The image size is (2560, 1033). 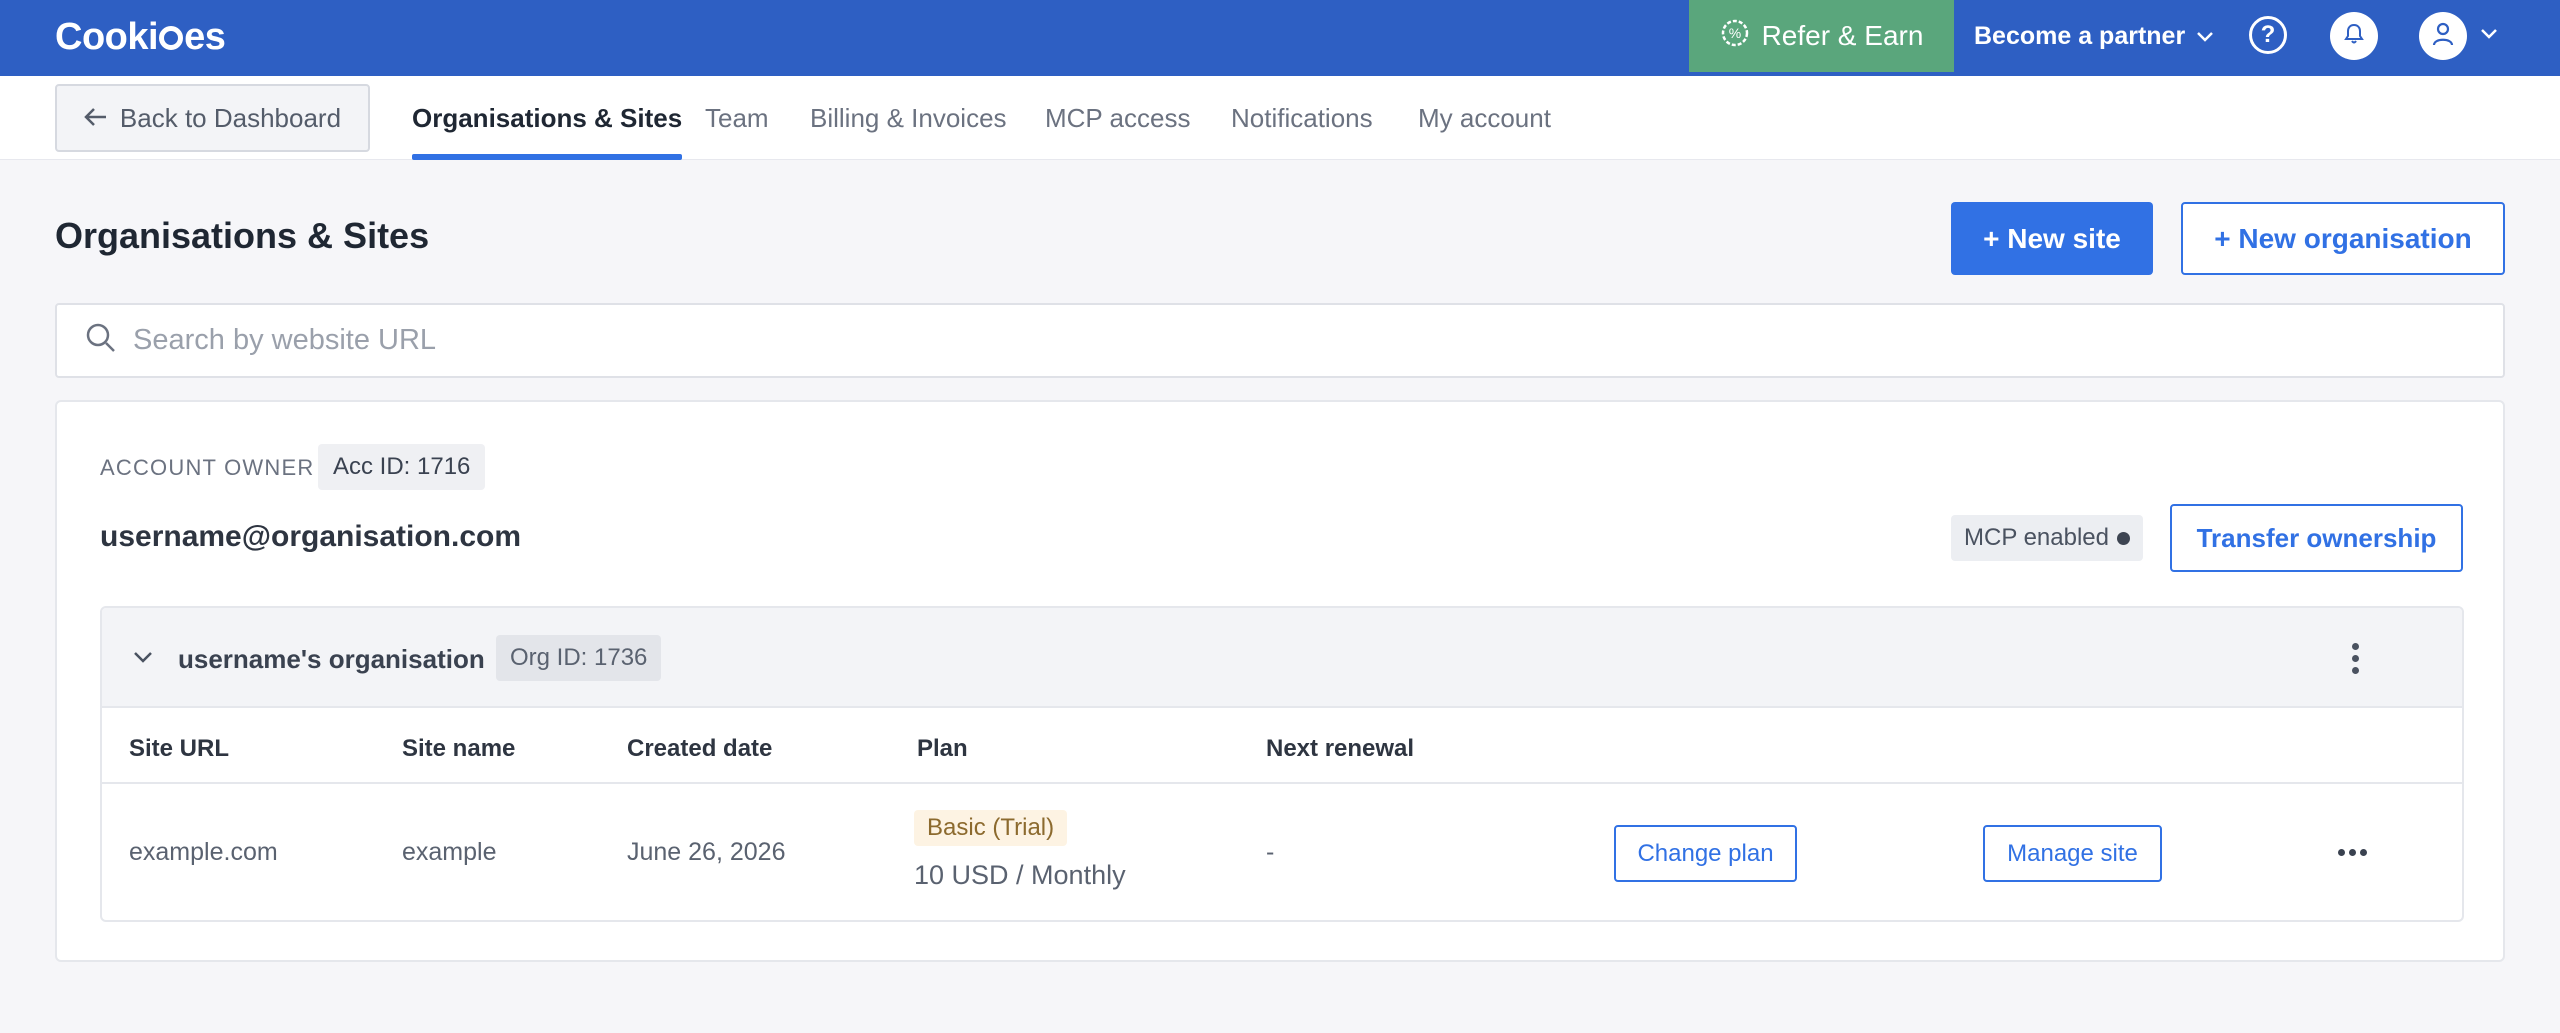 What do you see at coordinates (311, 536) in the screenshot?
I see `owner-email: username@organisation.com` at bounding box center [311, 536].